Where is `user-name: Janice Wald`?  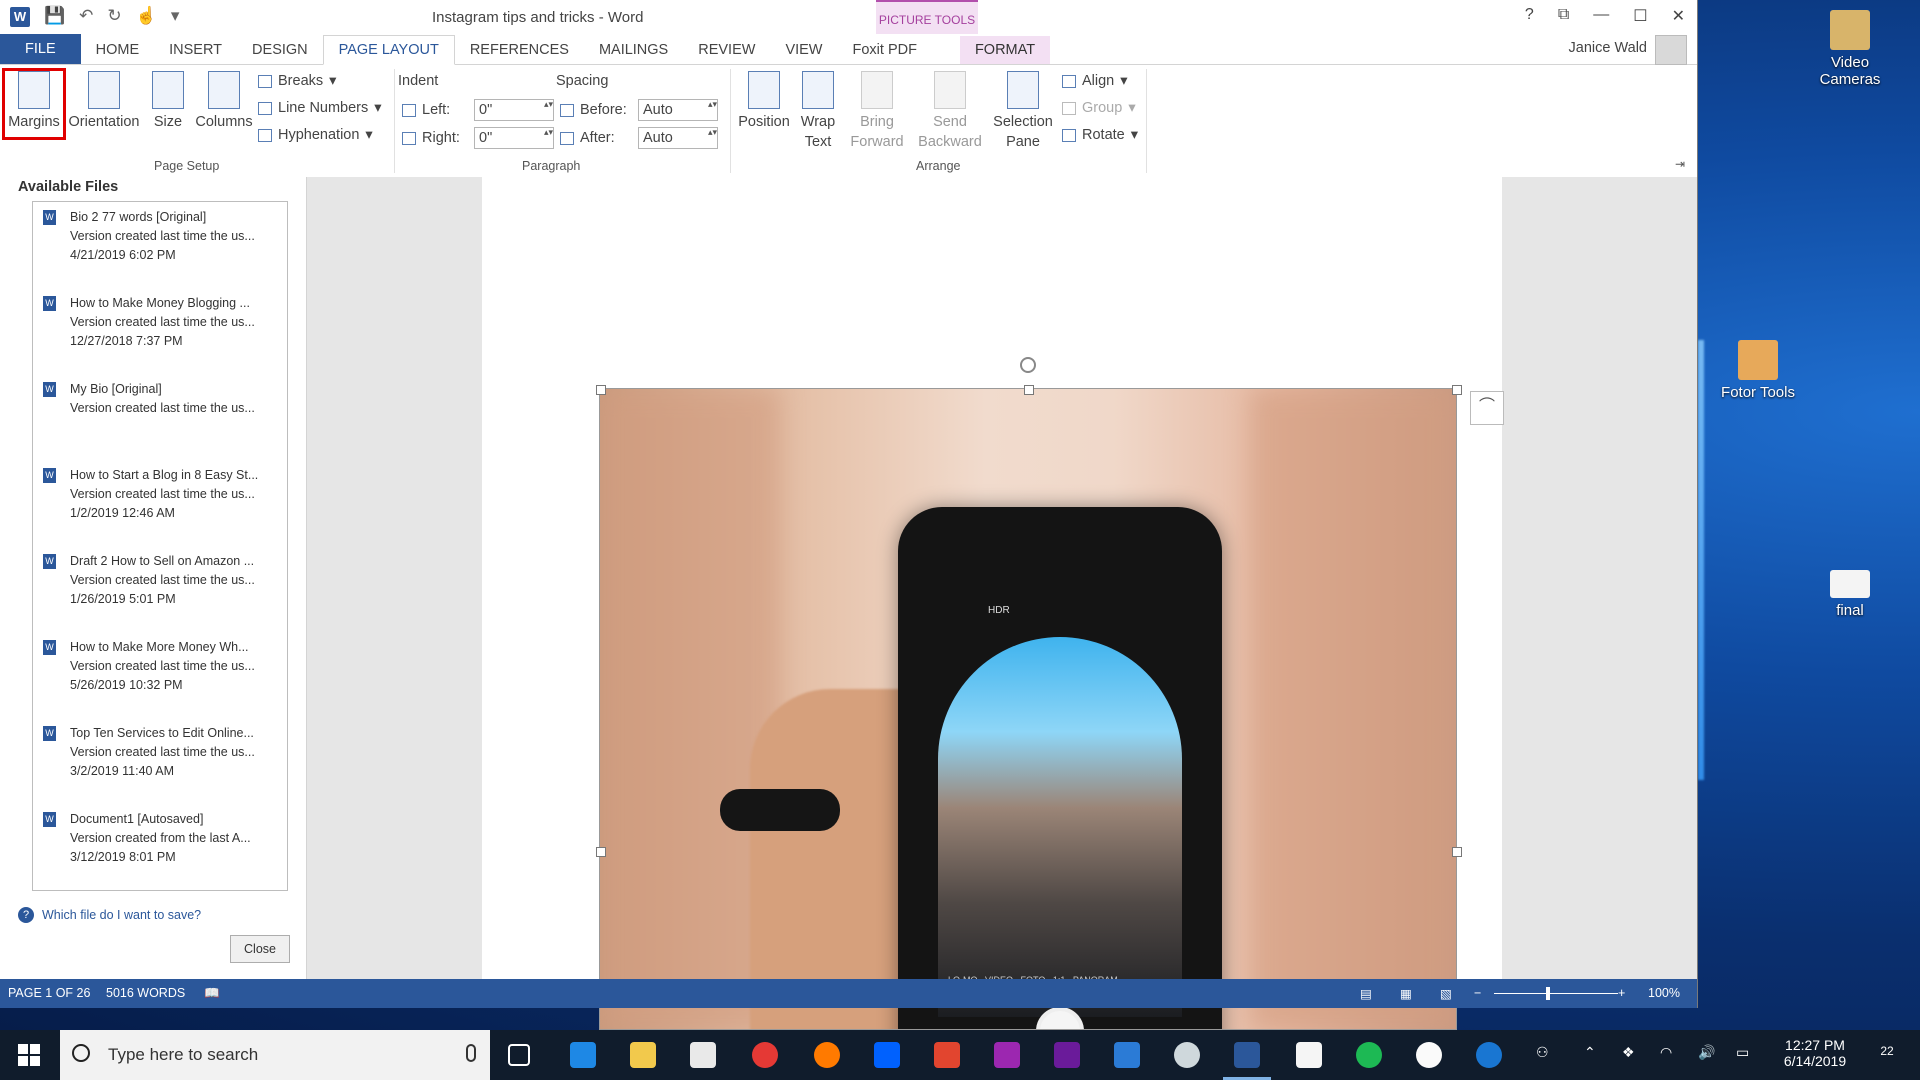 user-name: Janice Wald is located at coordinates (1608, 48).